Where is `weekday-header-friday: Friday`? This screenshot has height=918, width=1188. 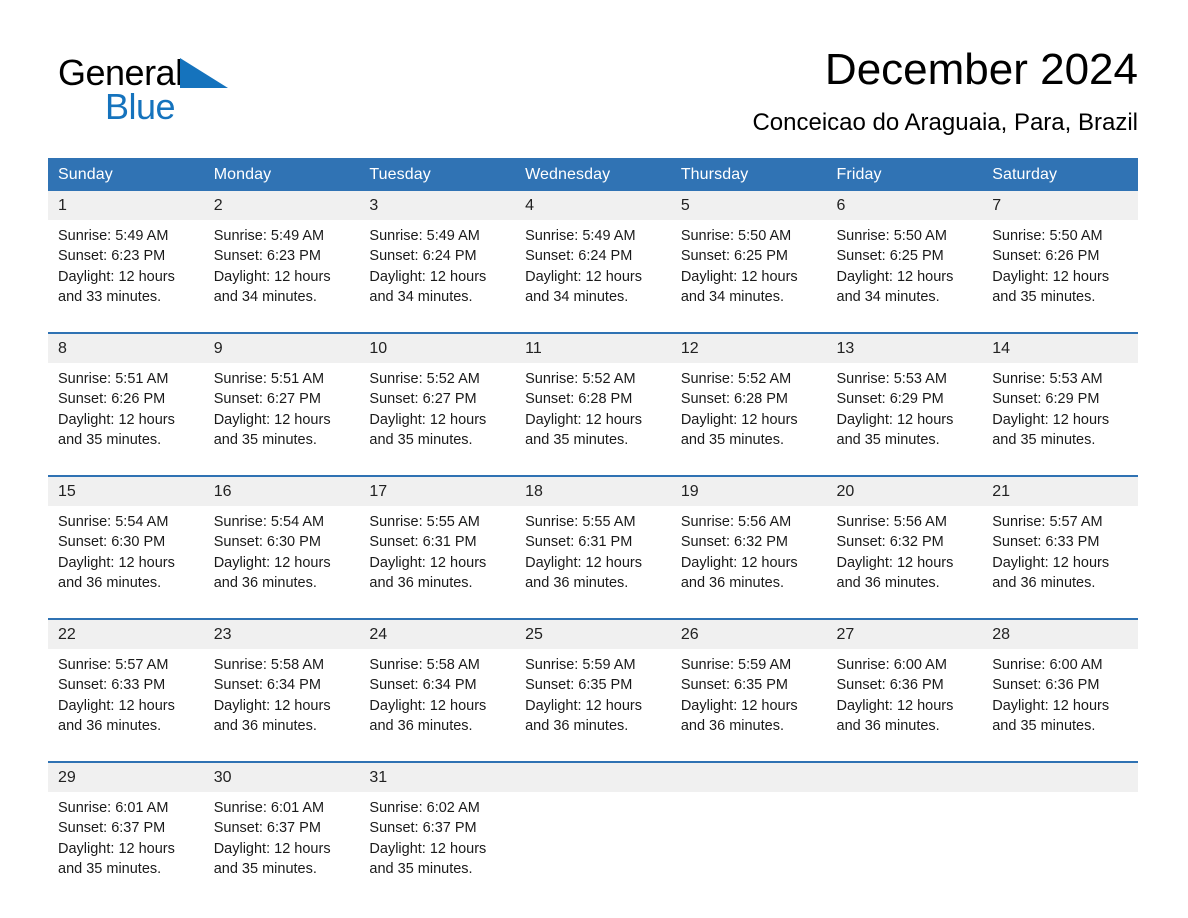
weekday-header-friday: Friday is located at coordinates (904, 174).